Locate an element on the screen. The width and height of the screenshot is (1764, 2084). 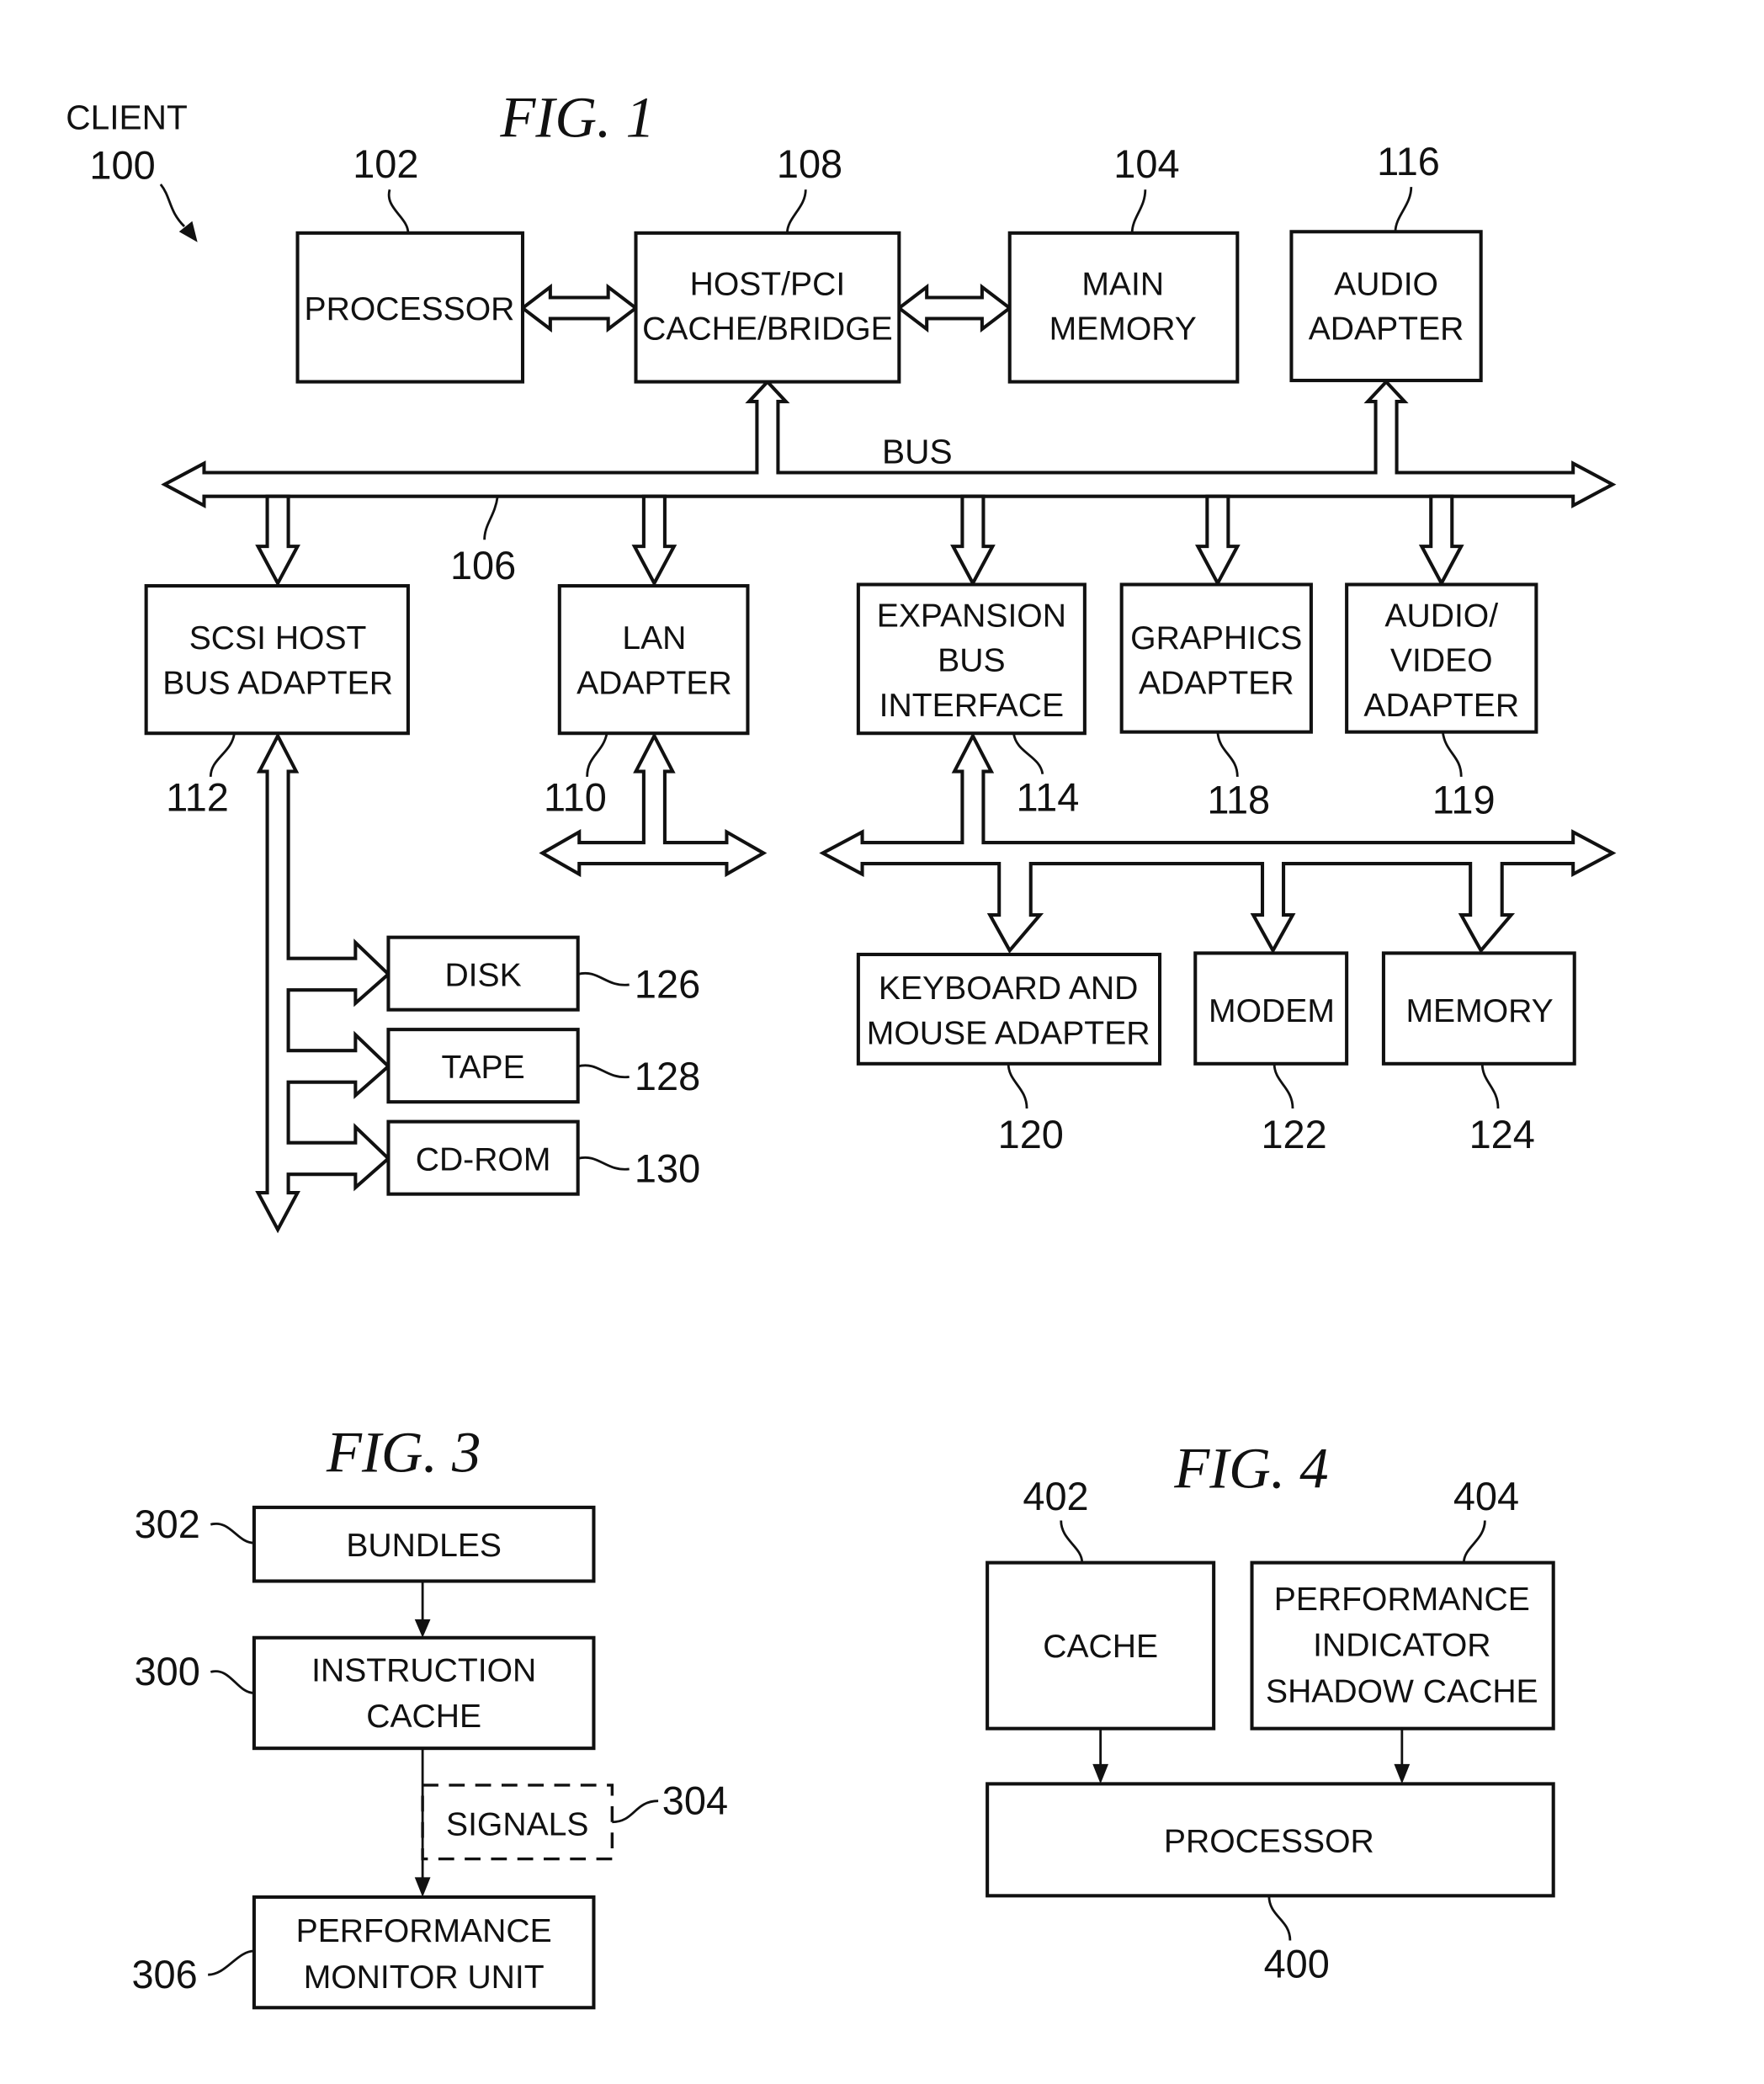
block-graphics-adapter: GRAPHICS ADAPTER 118 is located at coordinates (1216, 702).